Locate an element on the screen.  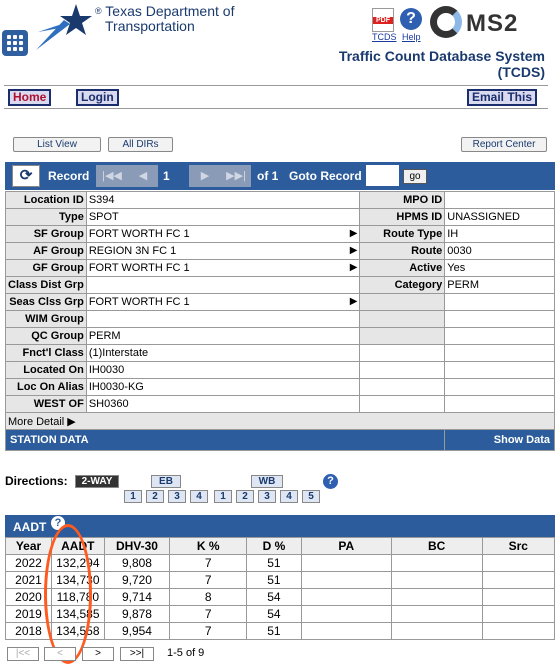
more-detail-toggle: More Detail ▶ is located at coordinates (280, 421).